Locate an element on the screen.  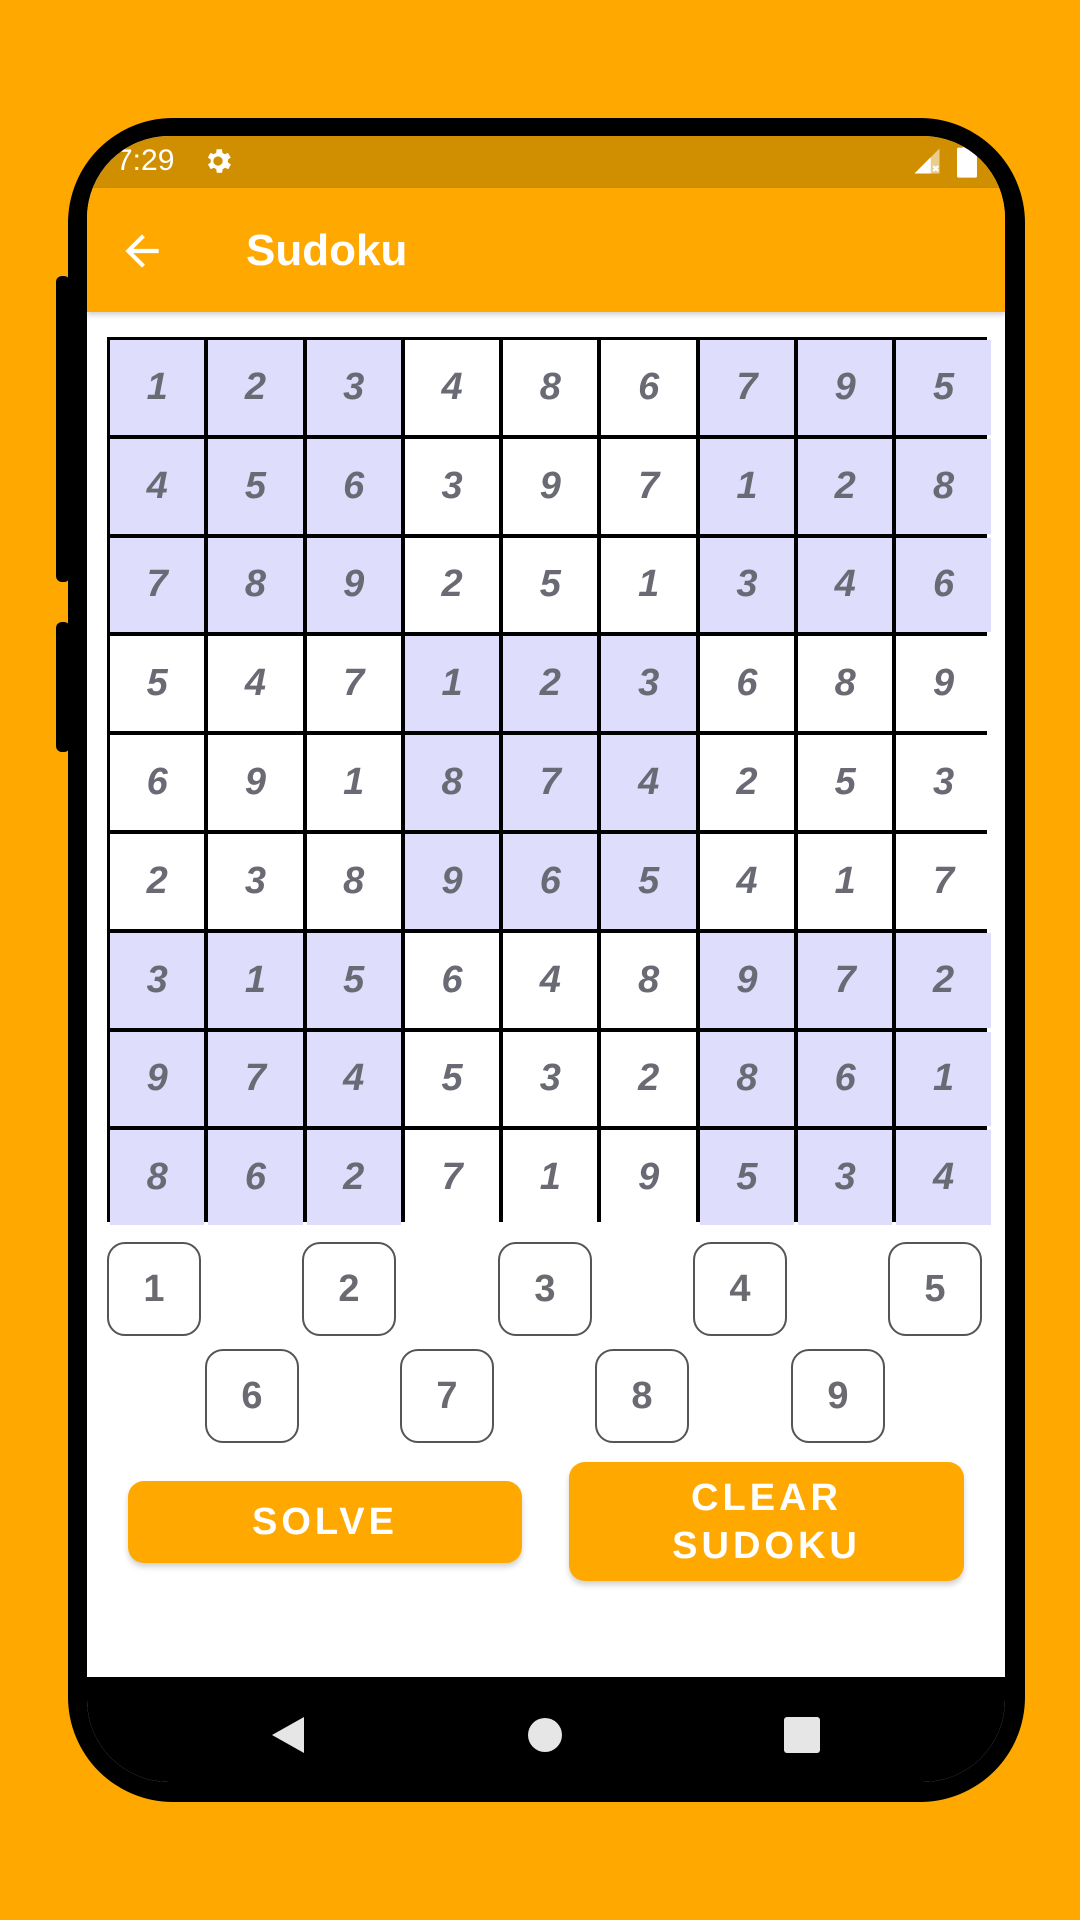
number-button-7: 7 is located at coordinates (447, 1396).